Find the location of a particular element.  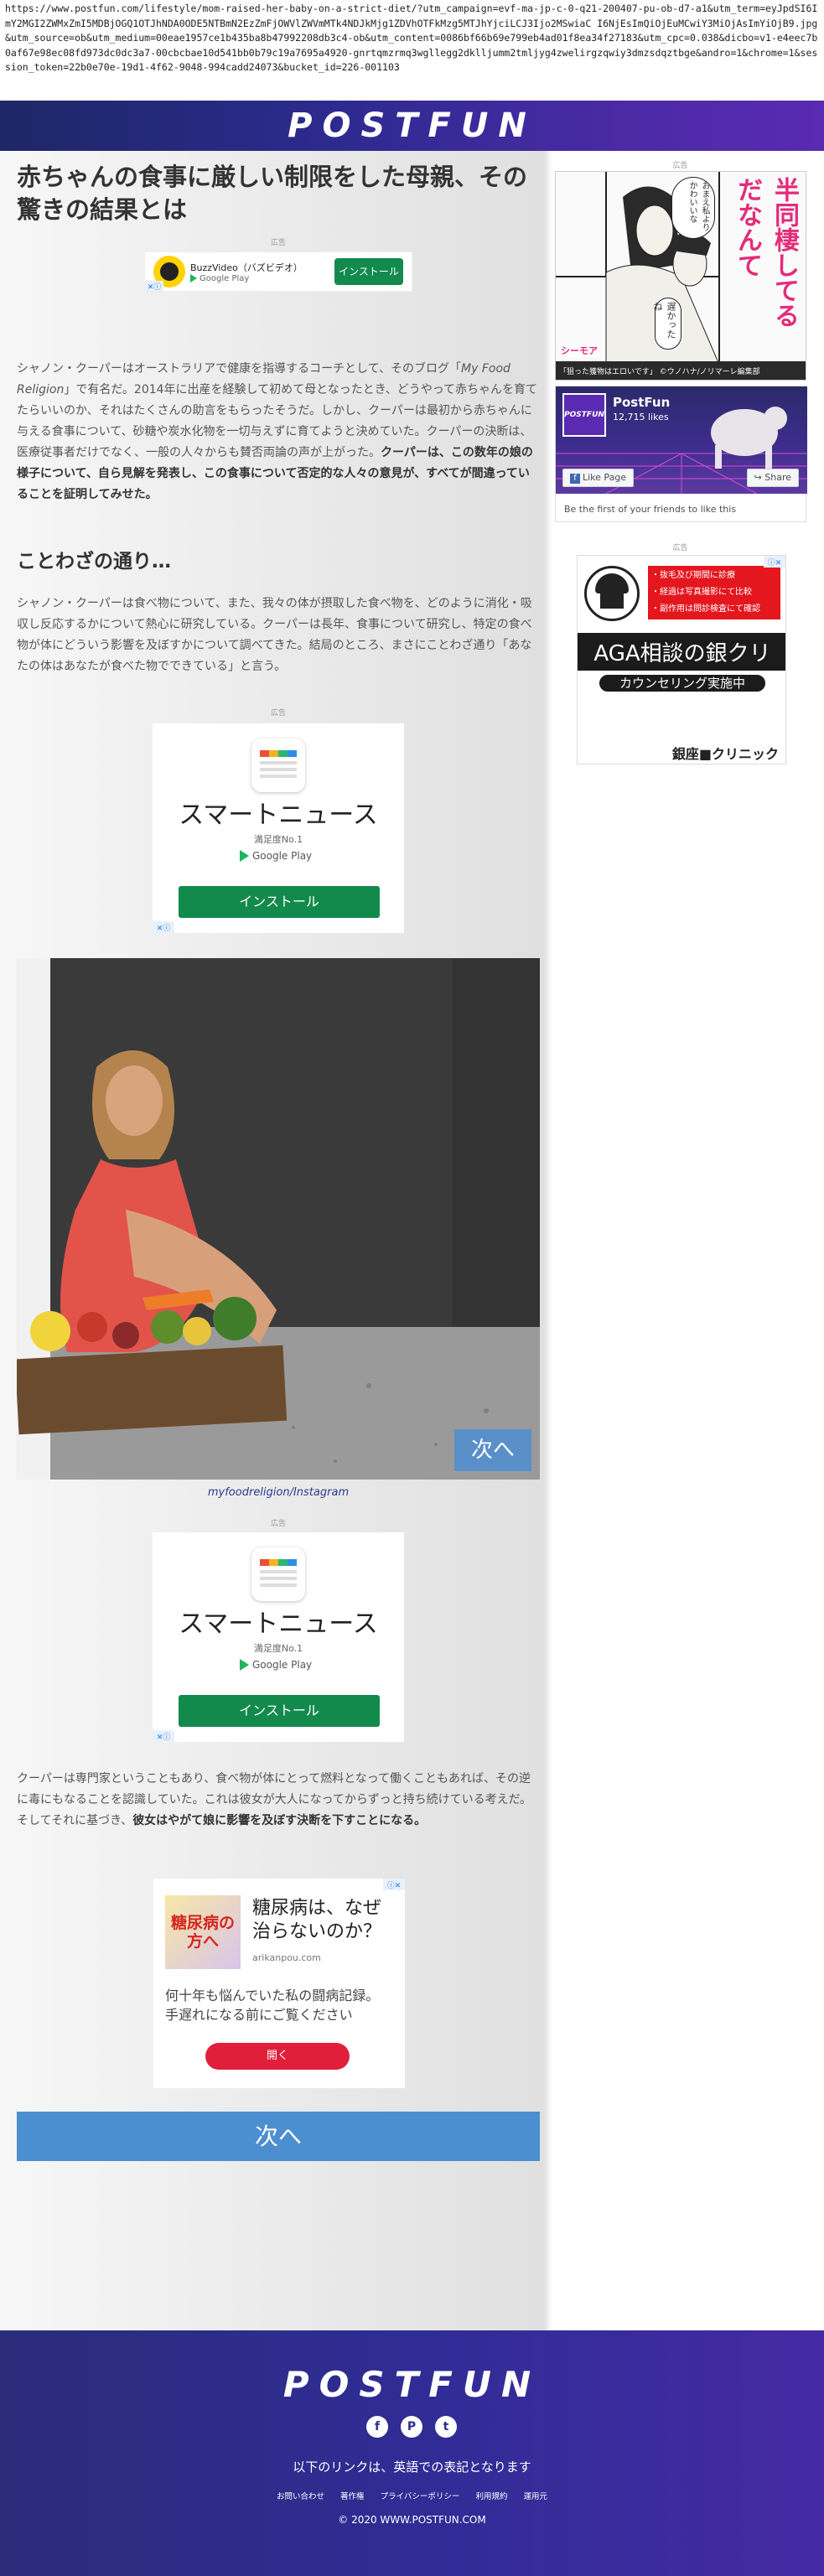

aga-title: AGA相談の銀クリ is located at coordinates (681, 652).